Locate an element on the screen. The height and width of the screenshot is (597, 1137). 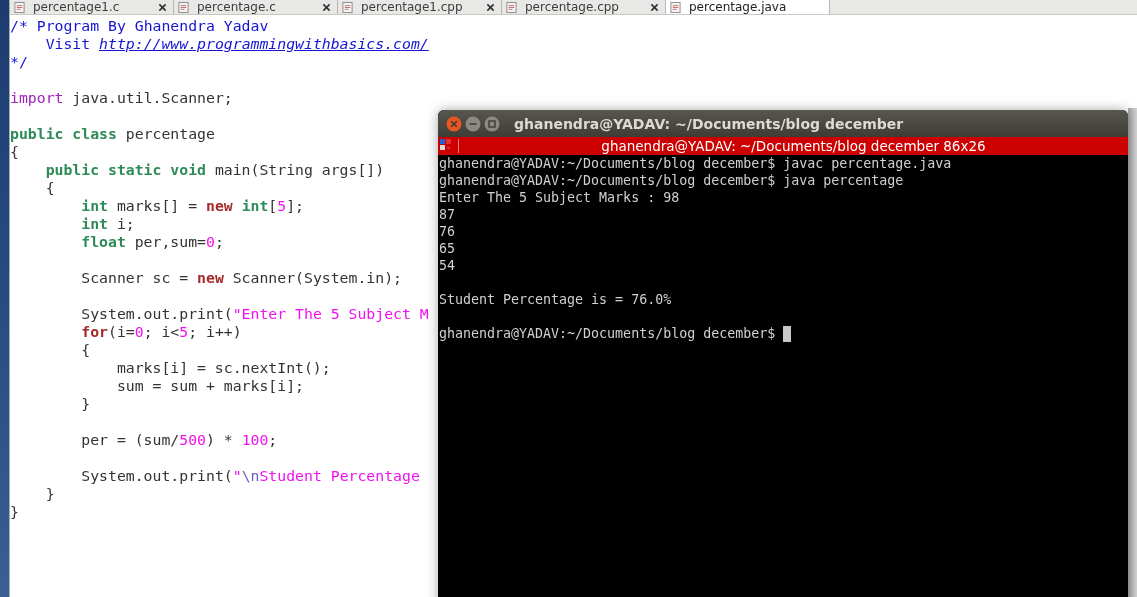
file-tab: percentage.java is located at coordinates (748, 7).